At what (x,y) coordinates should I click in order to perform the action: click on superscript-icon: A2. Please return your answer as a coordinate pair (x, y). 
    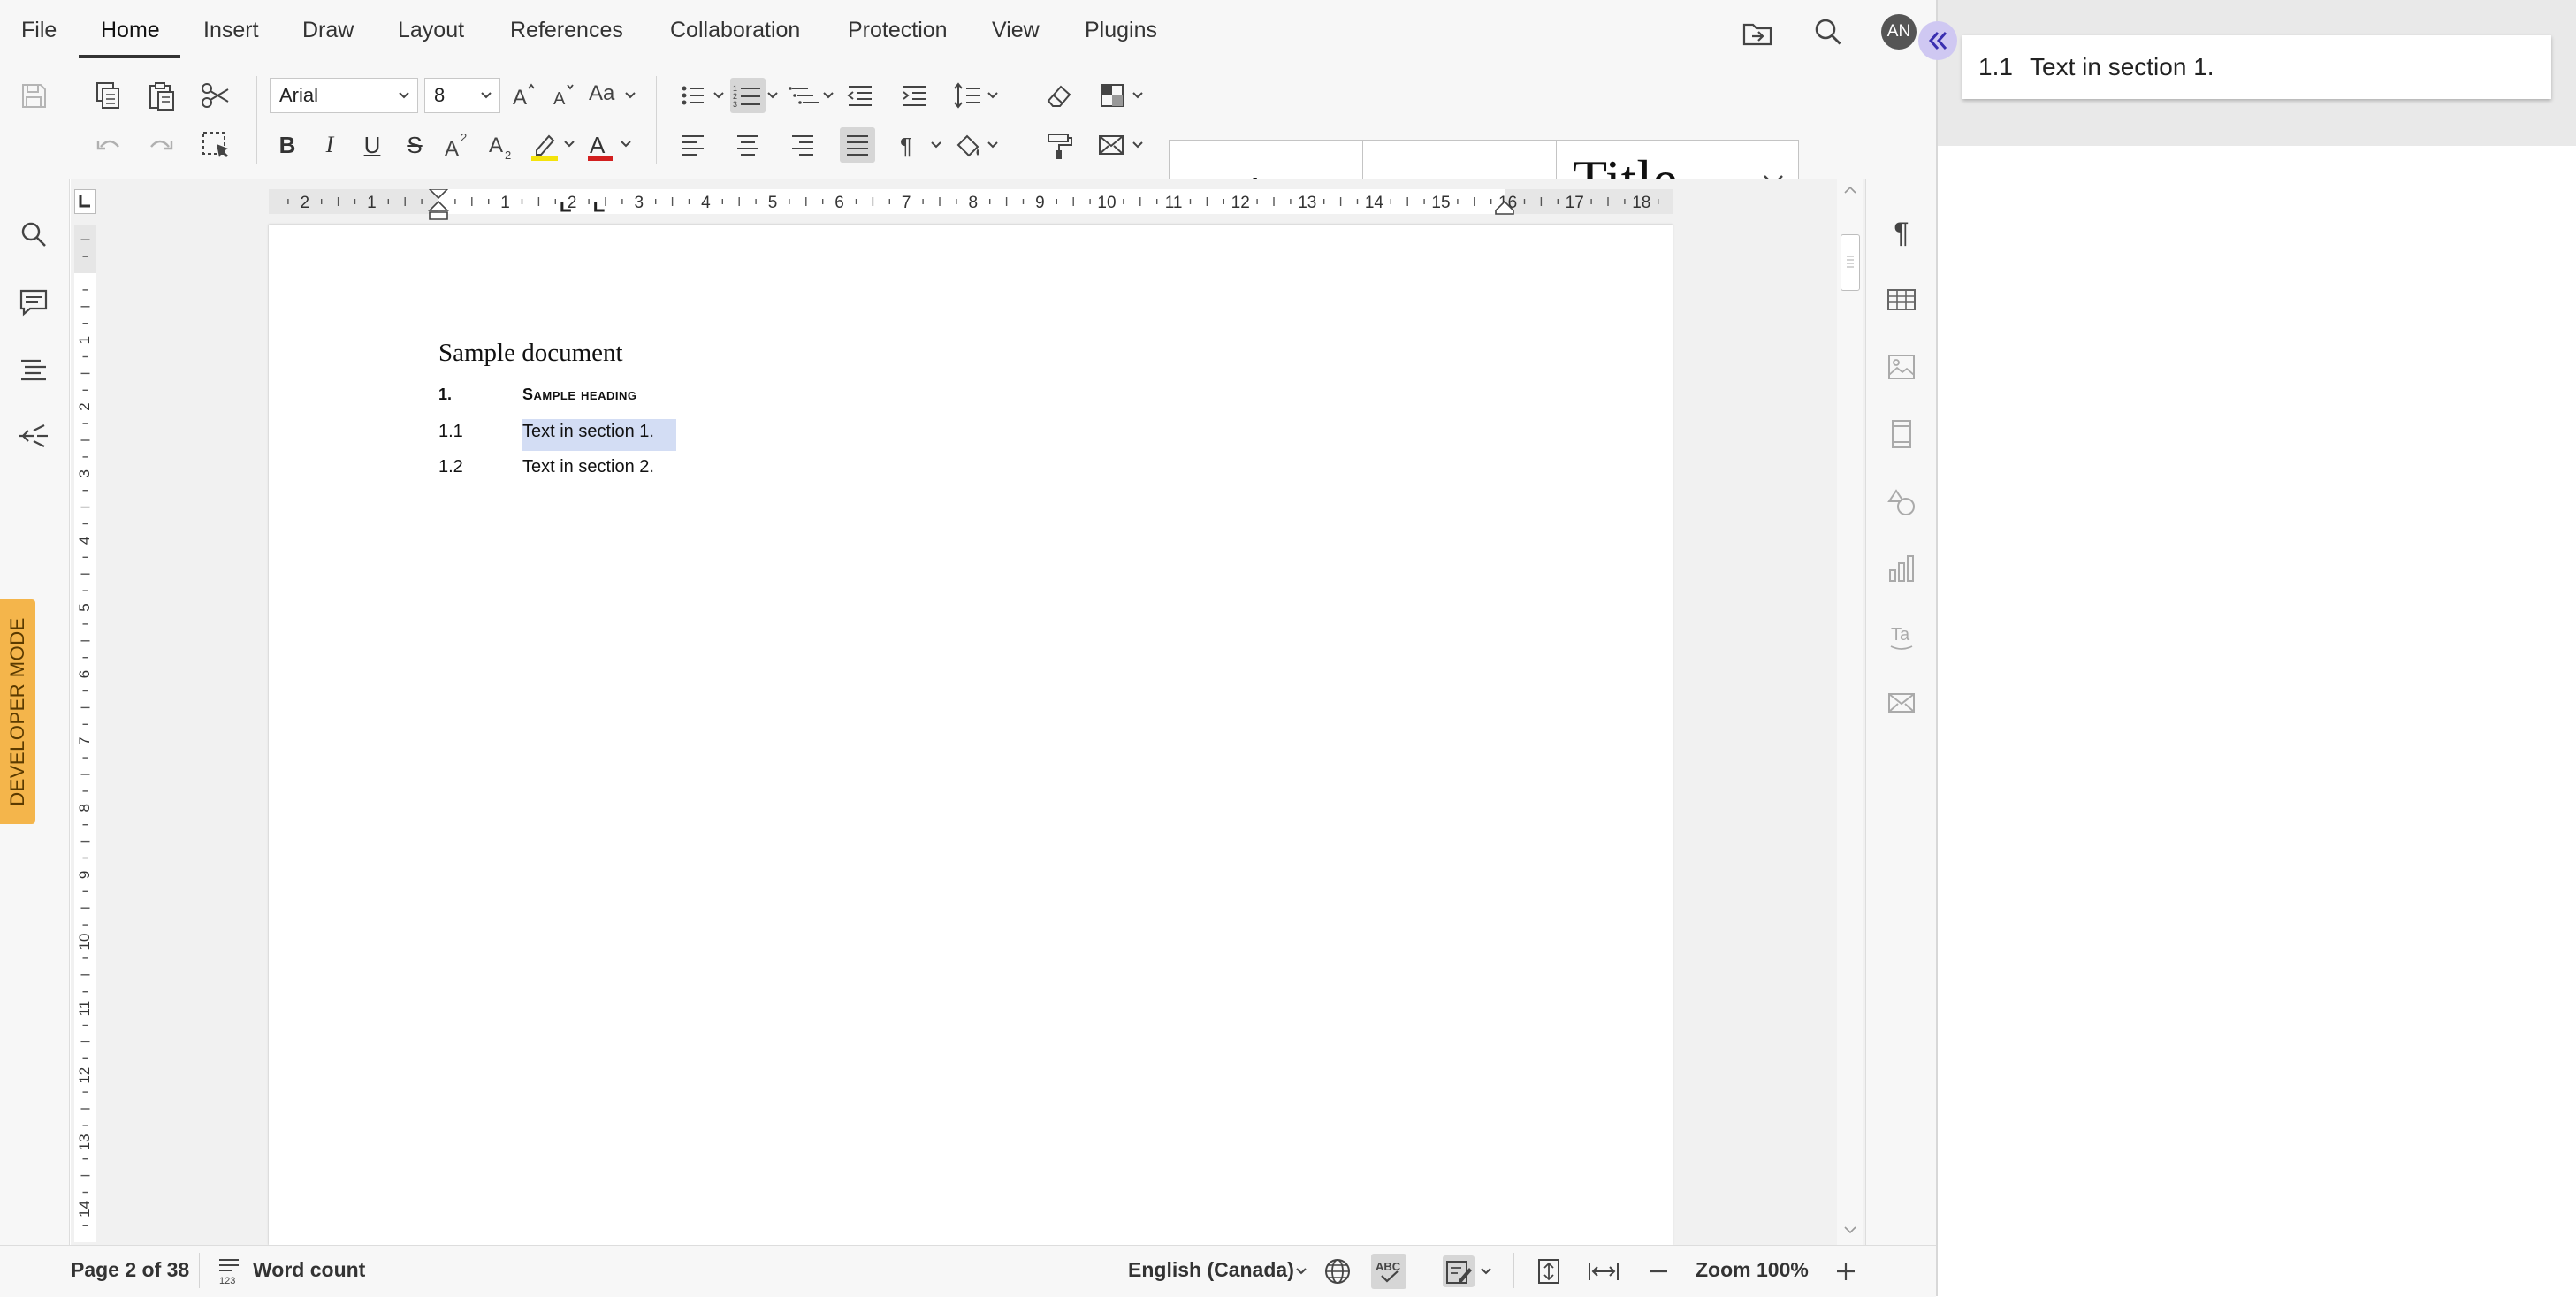
    Looking at the image, I should click on (457, 145).